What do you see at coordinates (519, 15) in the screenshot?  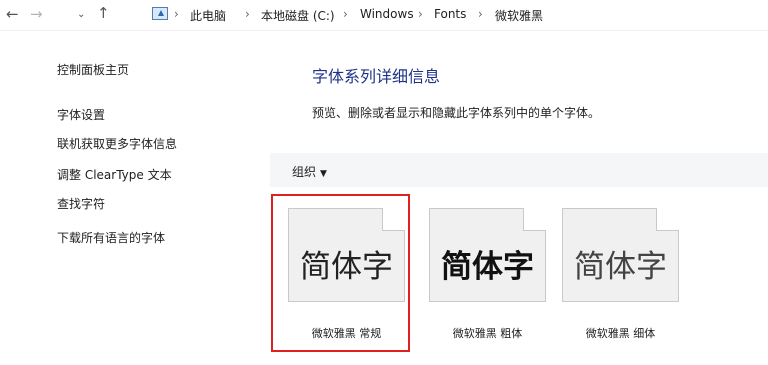 I see `breadcrumb-font-family: 微软雅黑` at bounding box center [519, 15].